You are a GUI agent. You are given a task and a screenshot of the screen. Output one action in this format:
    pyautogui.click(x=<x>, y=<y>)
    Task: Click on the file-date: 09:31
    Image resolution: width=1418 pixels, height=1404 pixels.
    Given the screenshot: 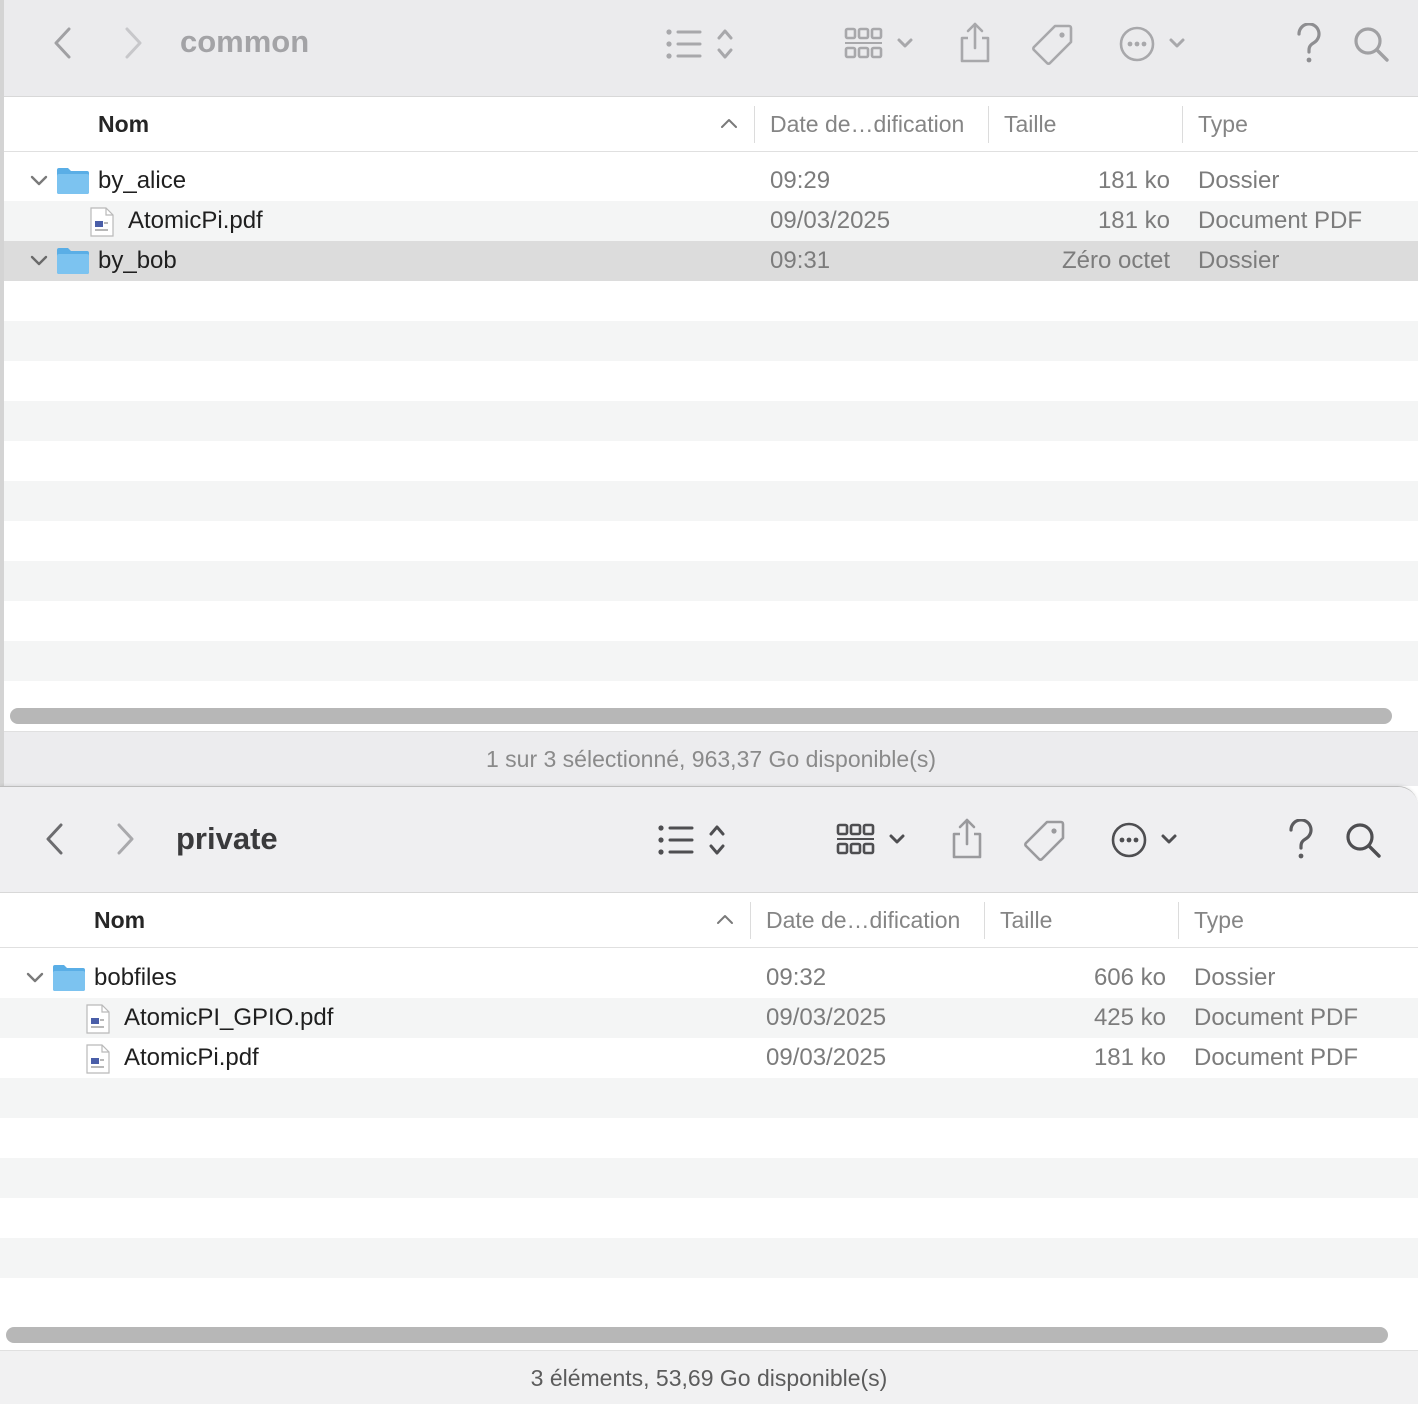 What is the action you would take?
    pyautogui.click(x=800, y=260)
    